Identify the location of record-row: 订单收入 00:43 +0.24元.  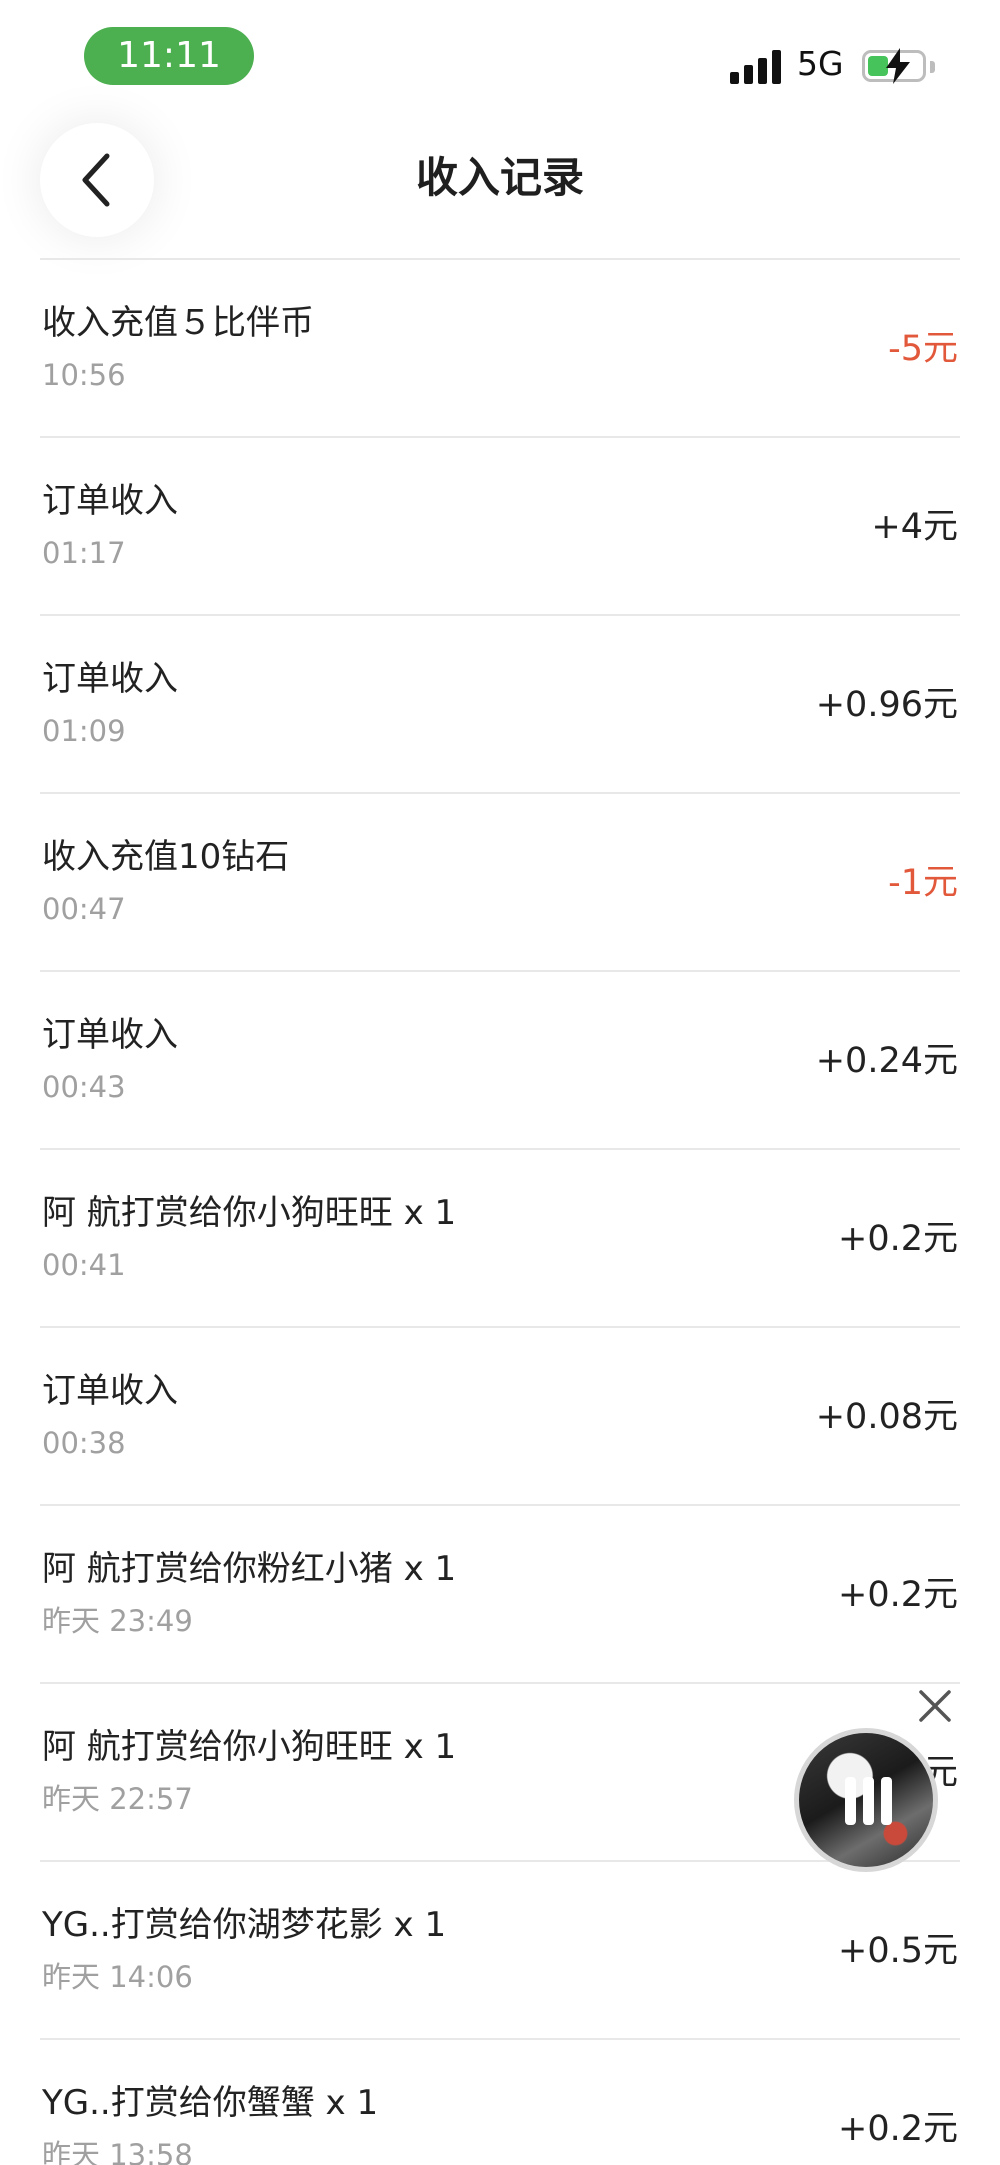
(500, 1059).